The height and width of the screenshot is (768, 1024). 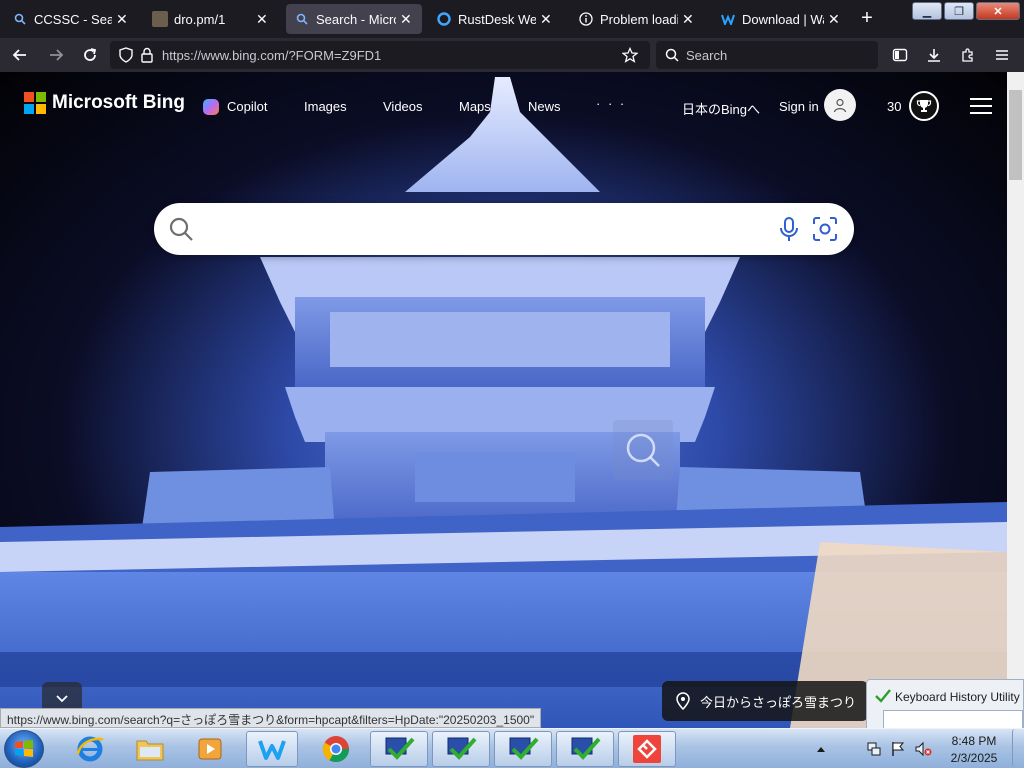 What do you see at coordinates (118, 102) in the screenshot?
I see `brand-name: Microsoft Bing` at bounding box center [118, 102].